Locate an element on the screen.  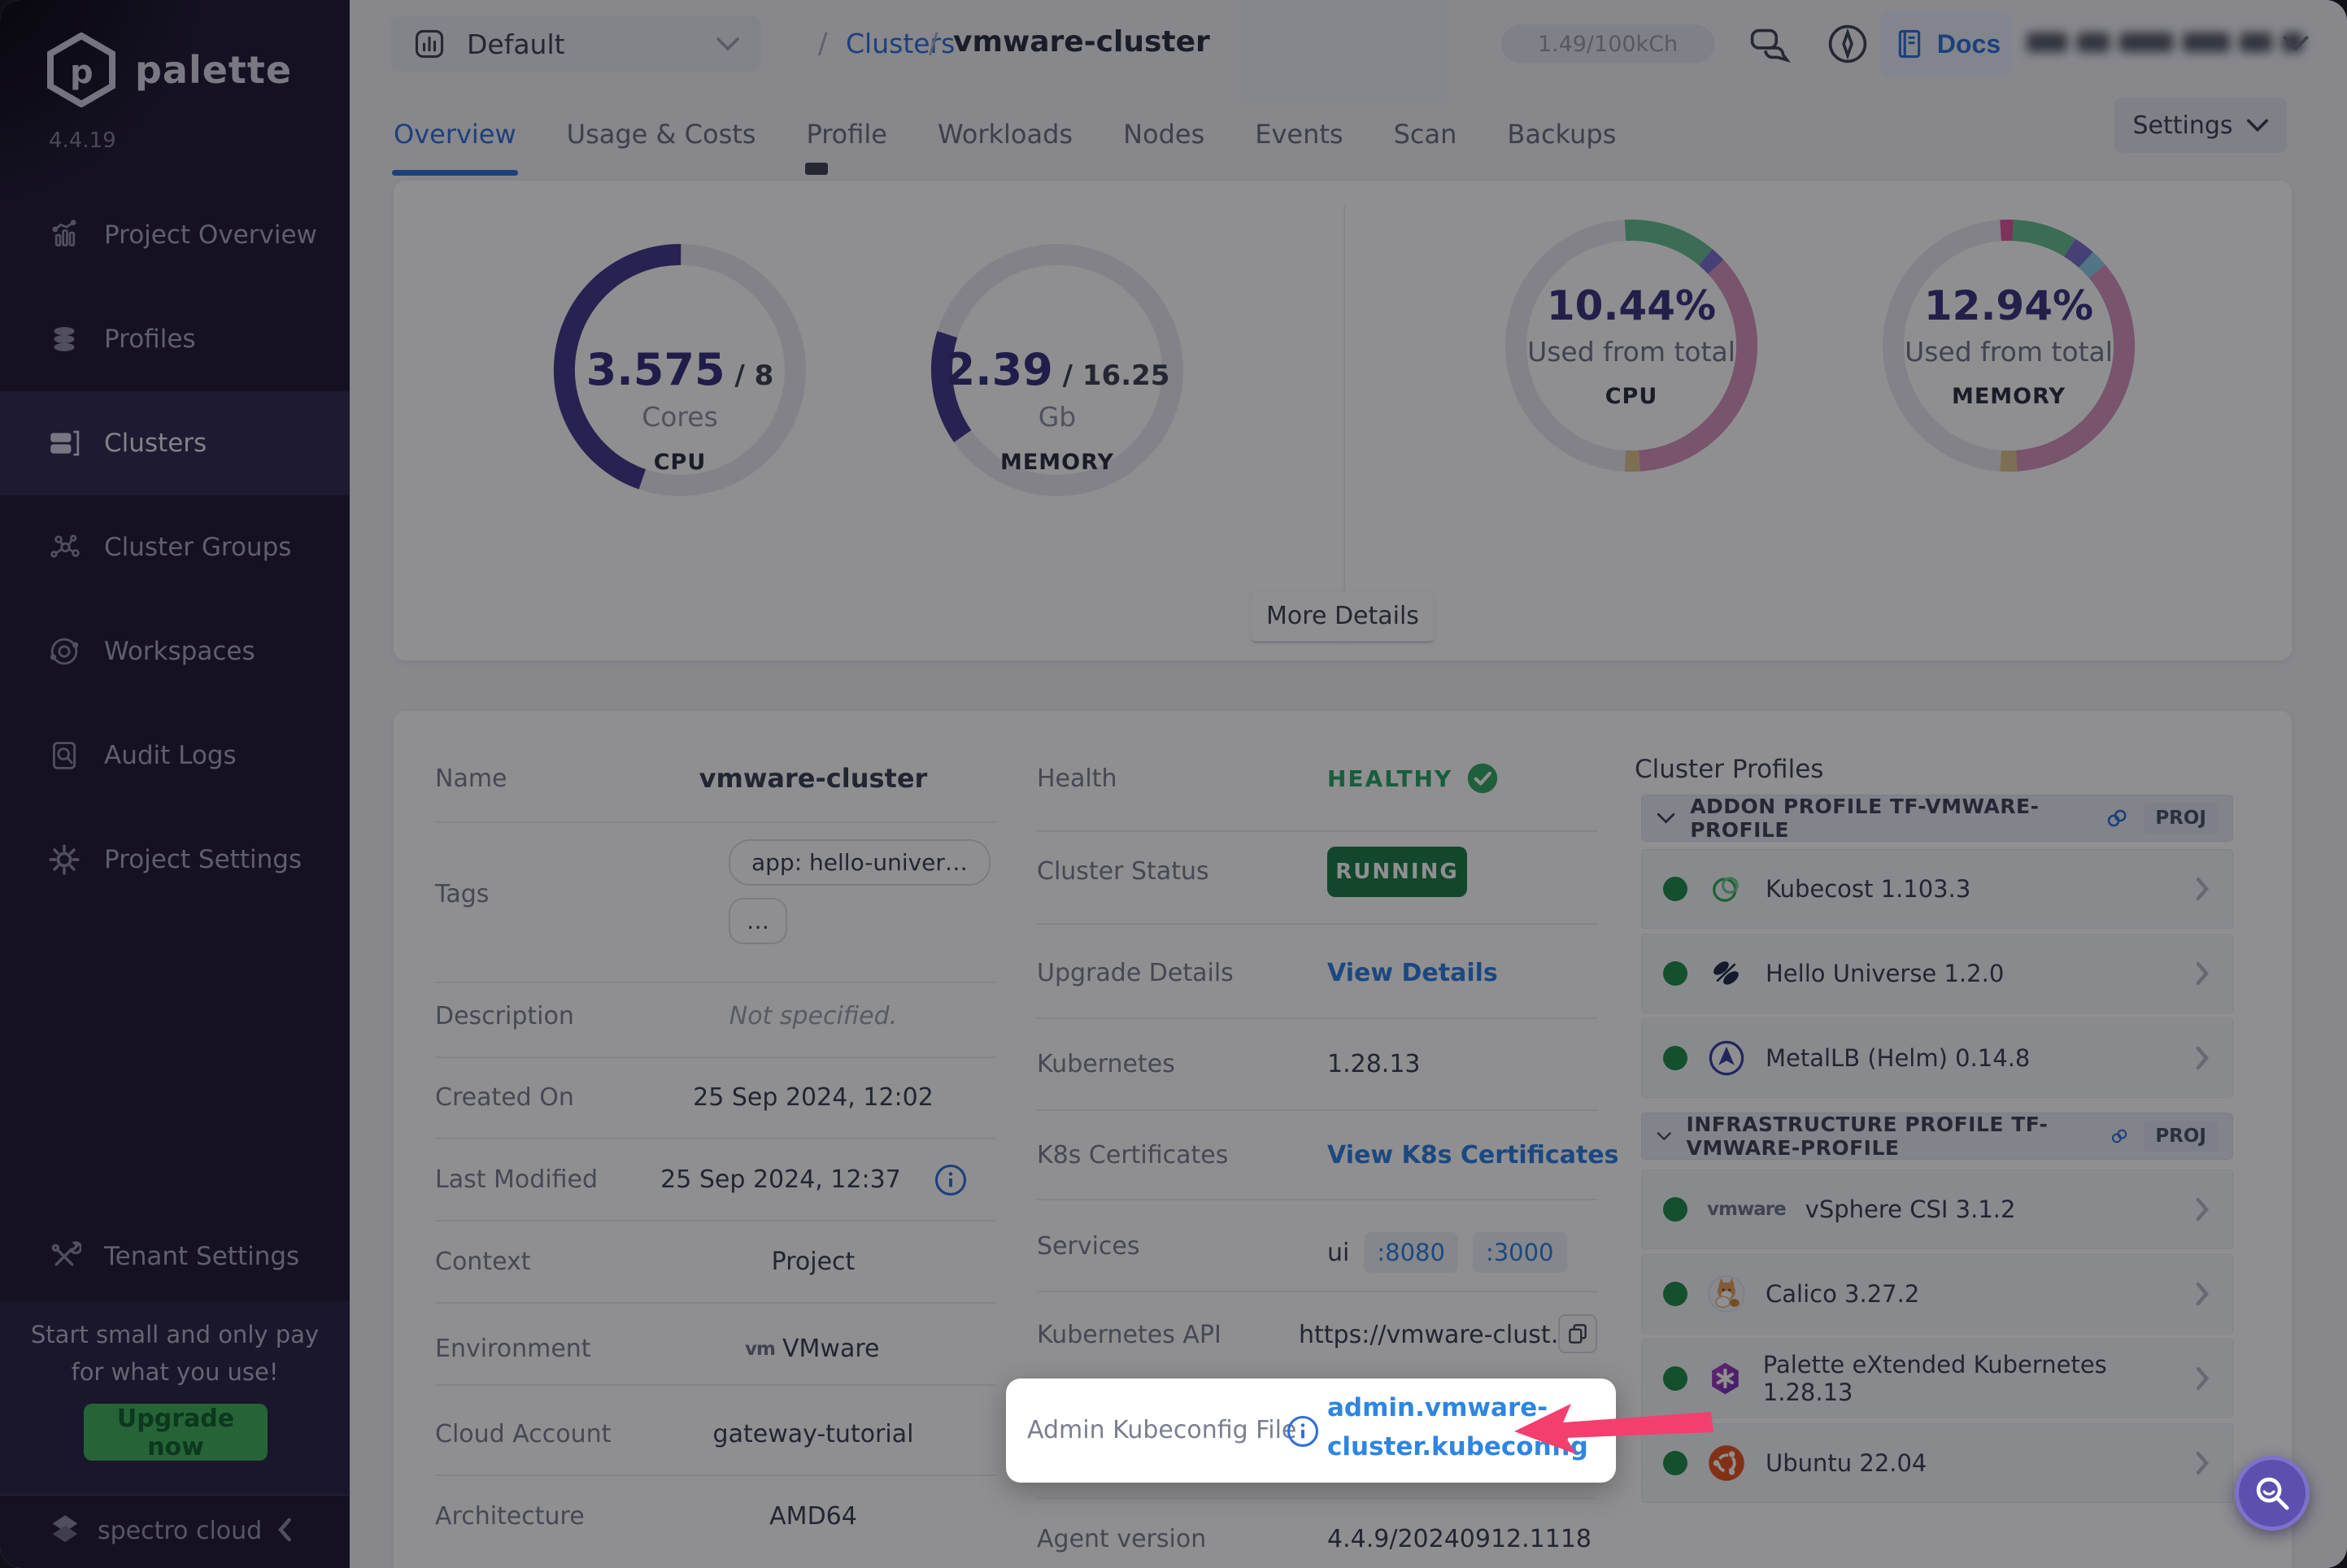
search-icon is located at coordinates (2273, 1493).